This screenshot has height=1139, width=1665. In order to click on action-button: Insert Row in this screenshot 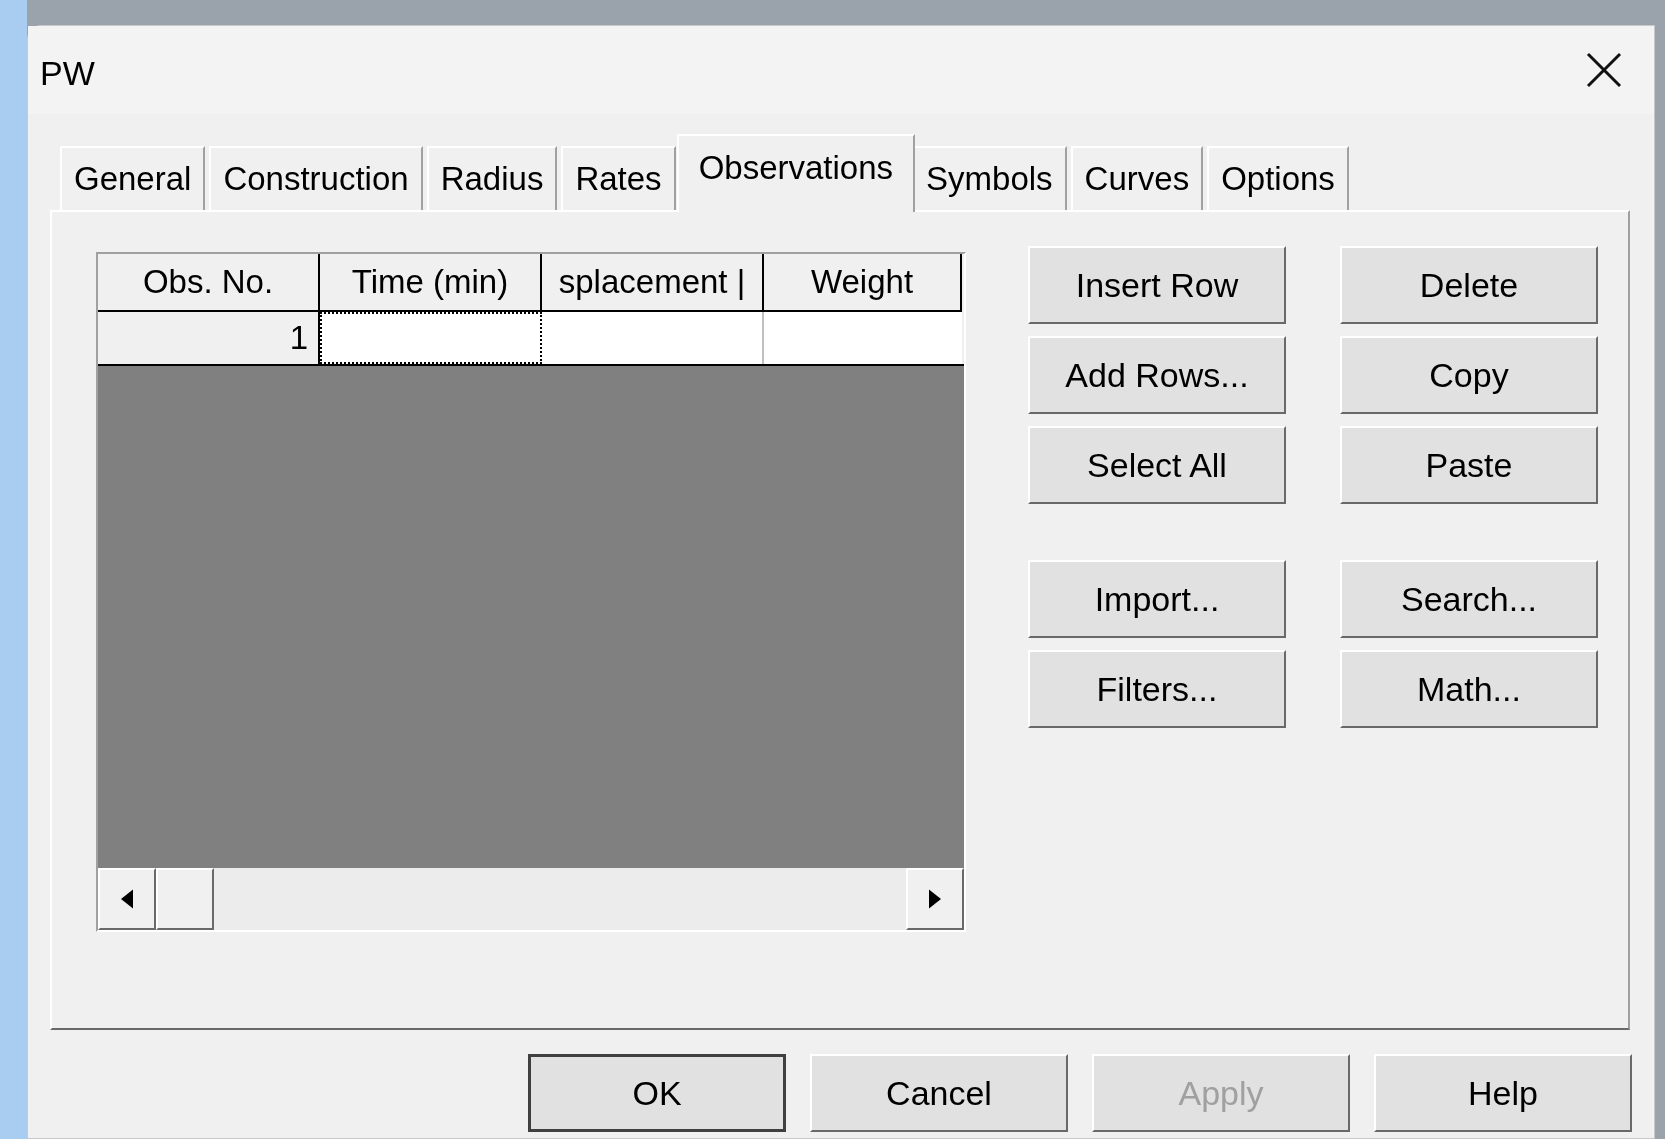, I will do `click(1157, 285)`.